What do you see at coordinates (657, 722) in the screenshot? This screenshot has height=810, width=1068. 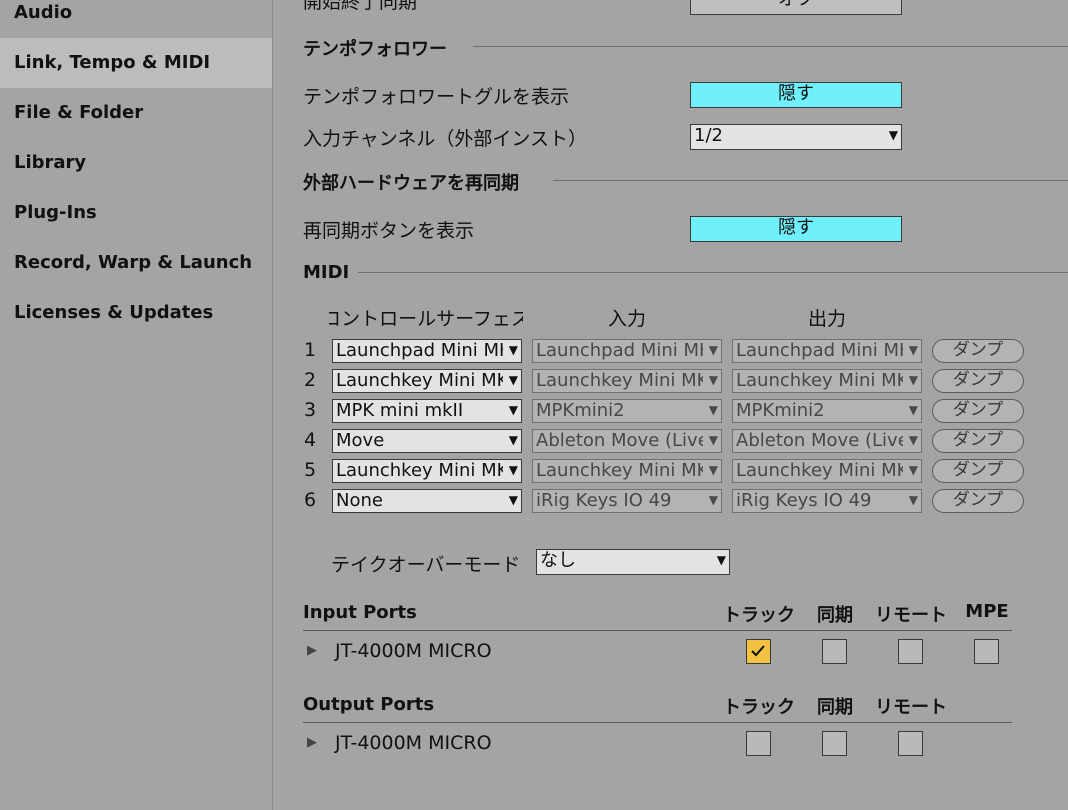 I see `output-ports-divider` at bounding box center [657, 722].